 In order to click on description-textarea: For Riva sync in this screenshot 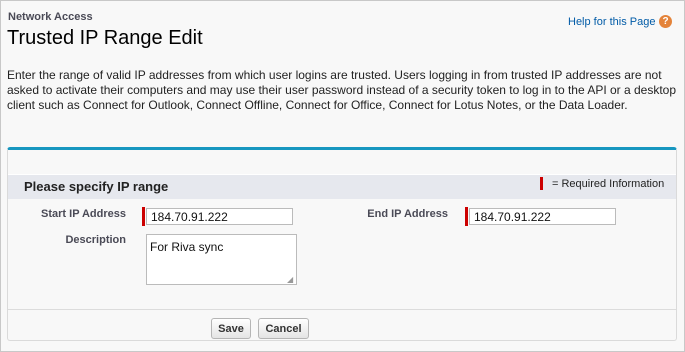, I will do `click(221, 259)`.